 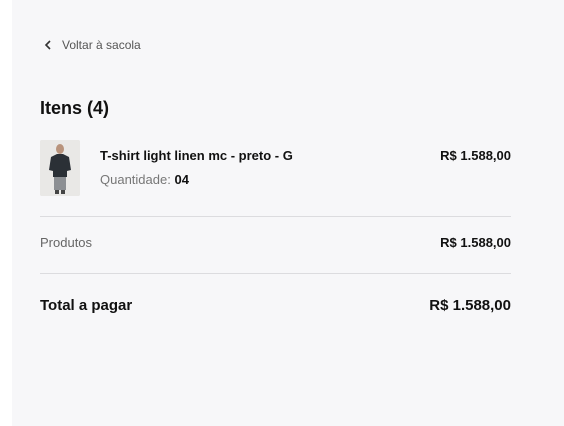 I want to click on items-heading: Itens (4), so click(x=75, y=108).